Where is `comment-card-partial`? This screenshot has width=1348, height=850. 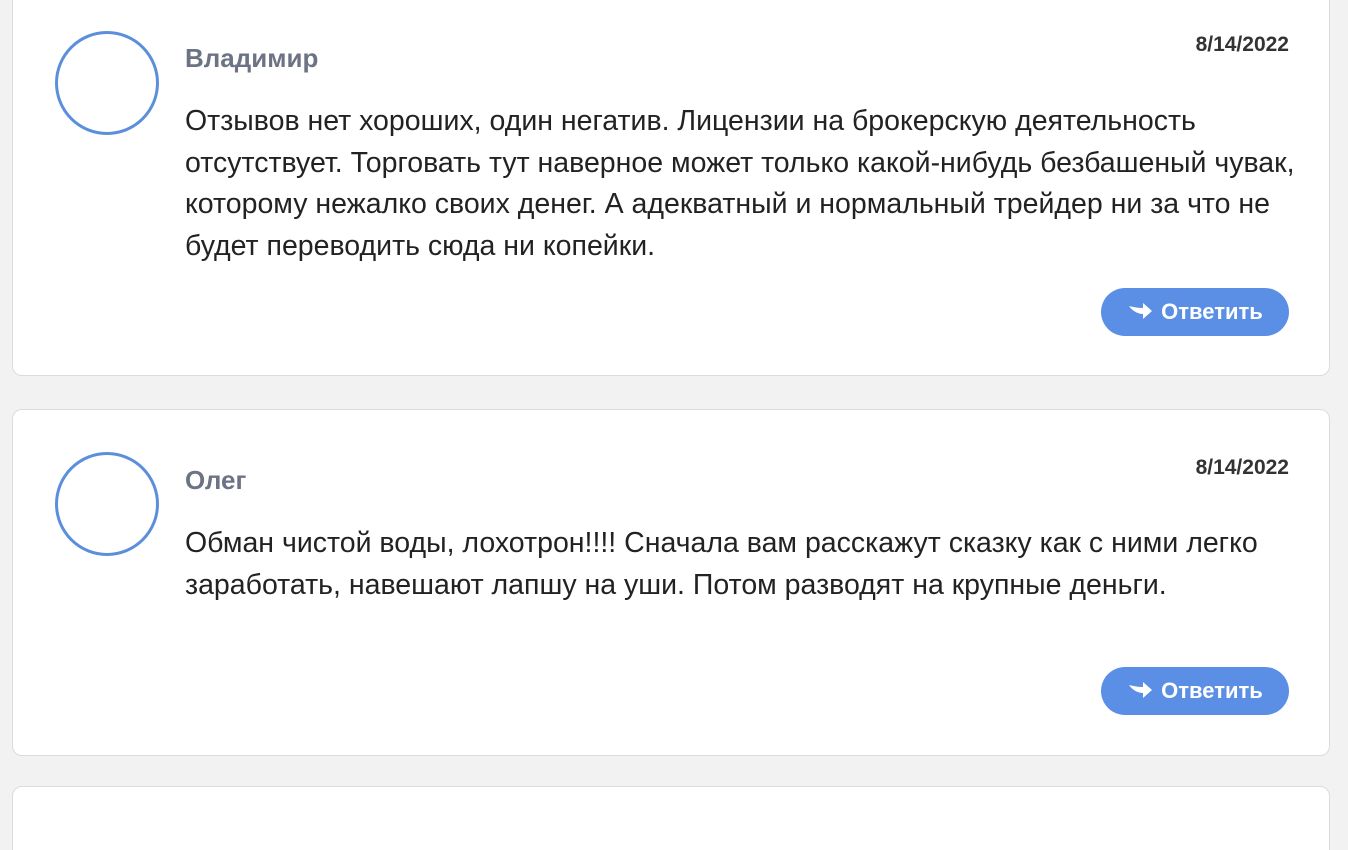 comment-card-partial is located at coordinates (671, 818).